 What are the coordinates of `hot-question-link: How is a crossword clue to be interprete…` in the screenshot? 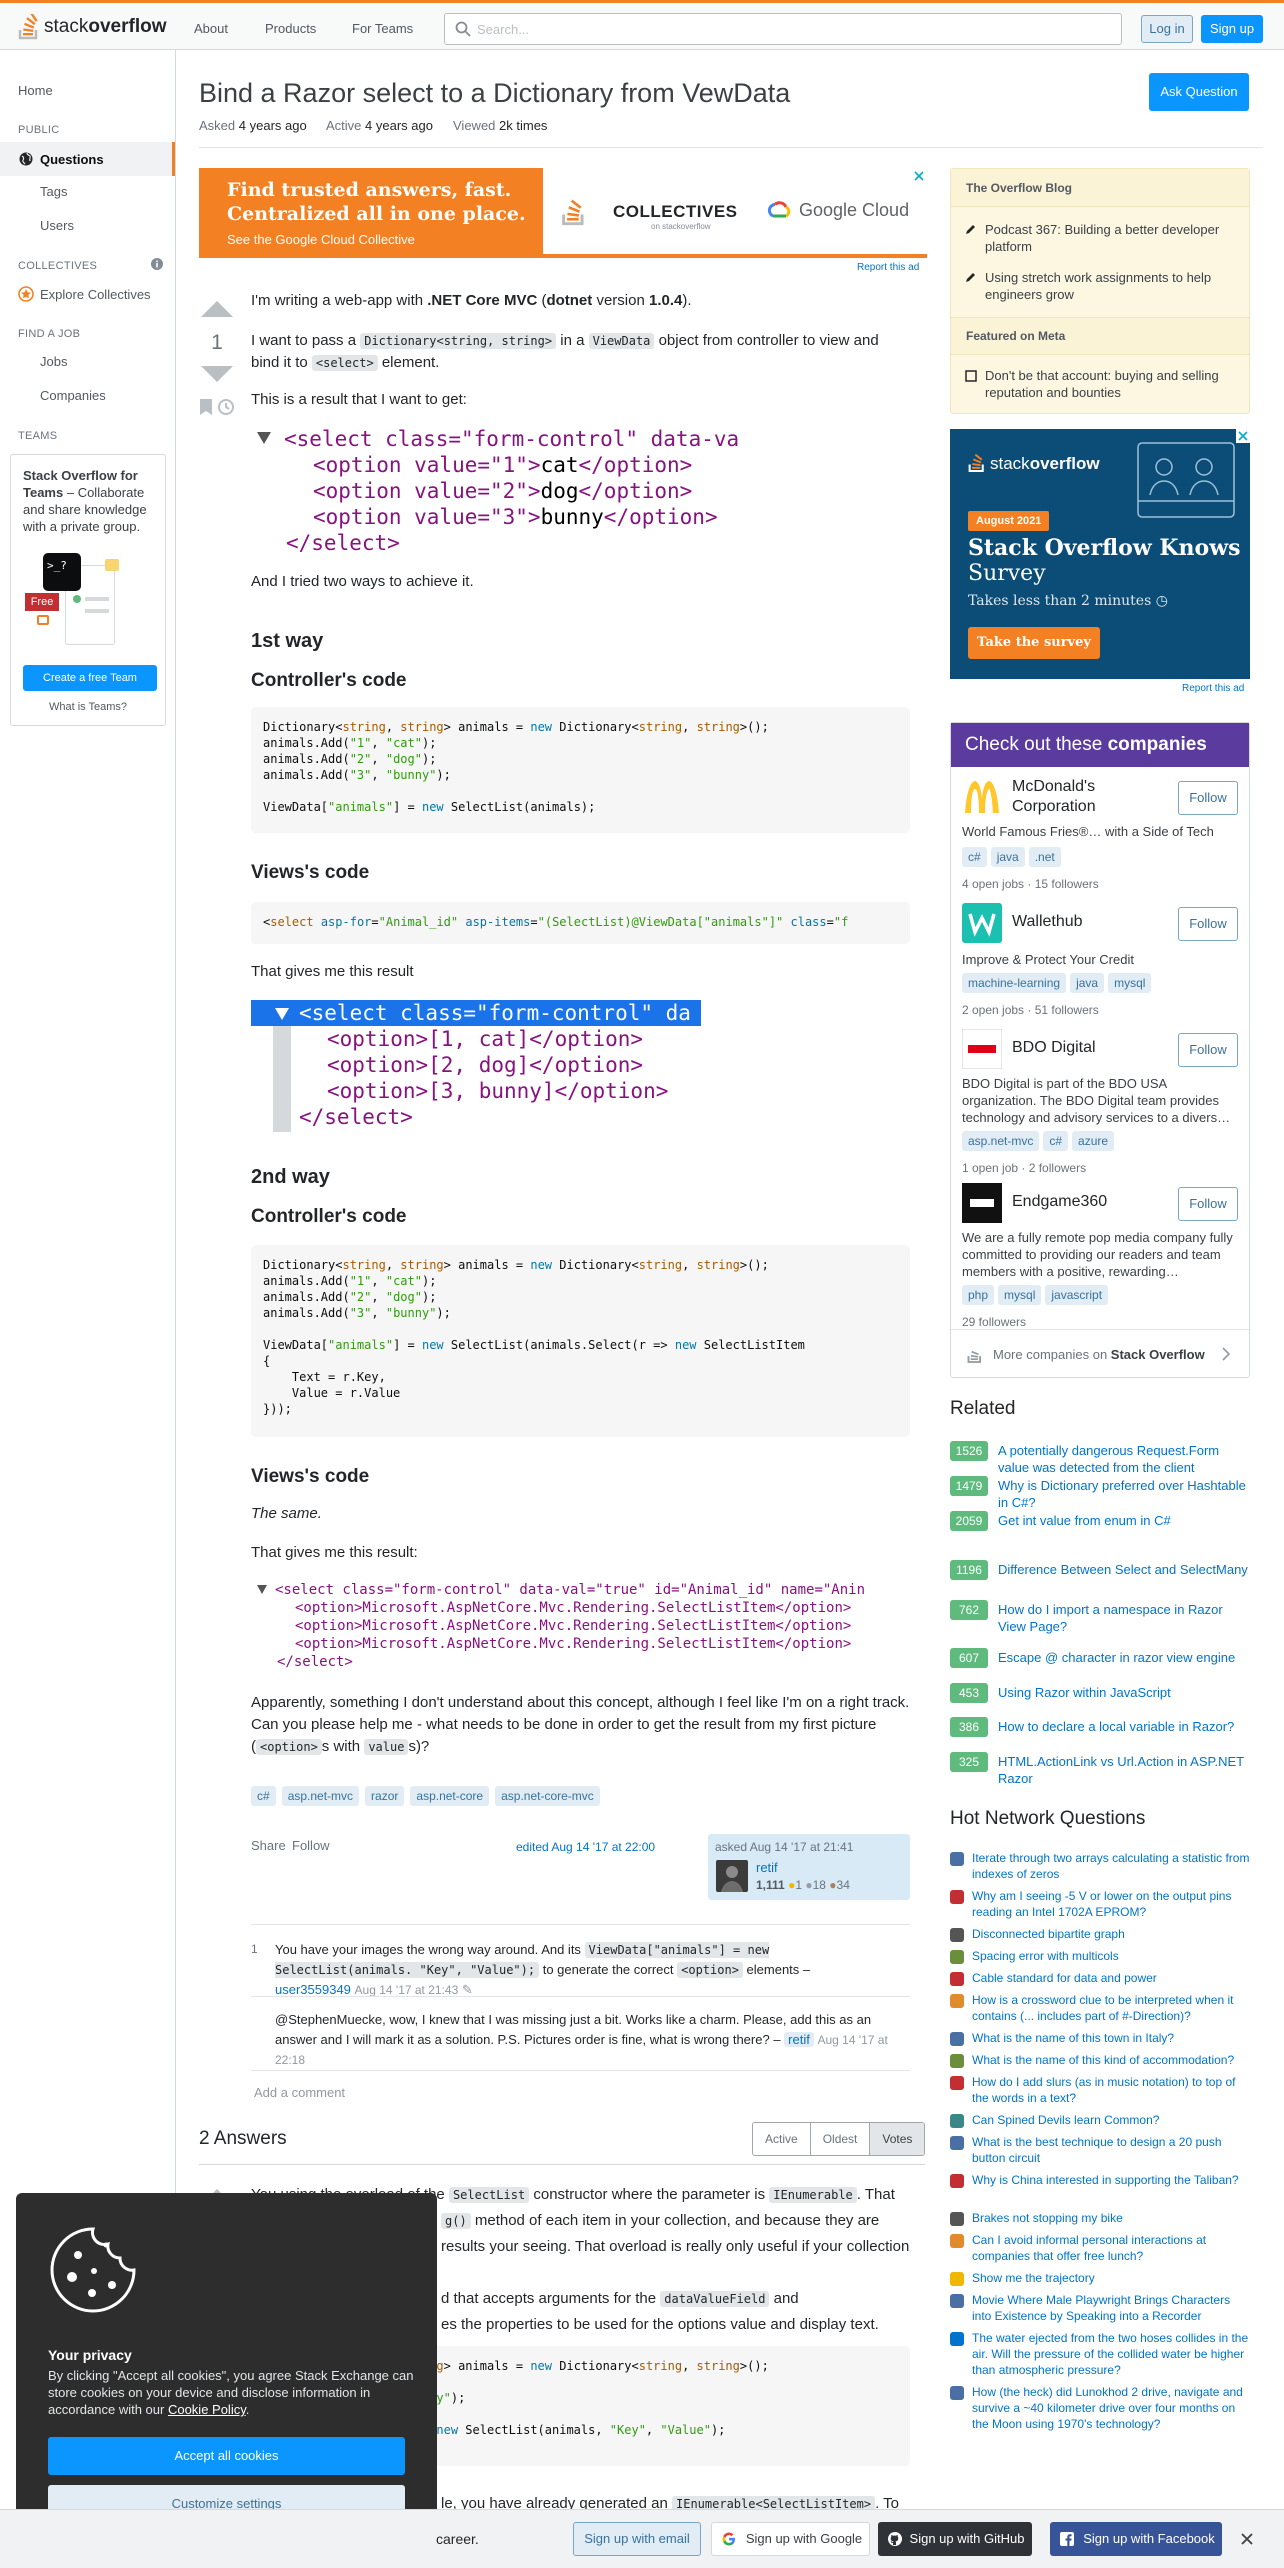 It's located at (1111, 2008).